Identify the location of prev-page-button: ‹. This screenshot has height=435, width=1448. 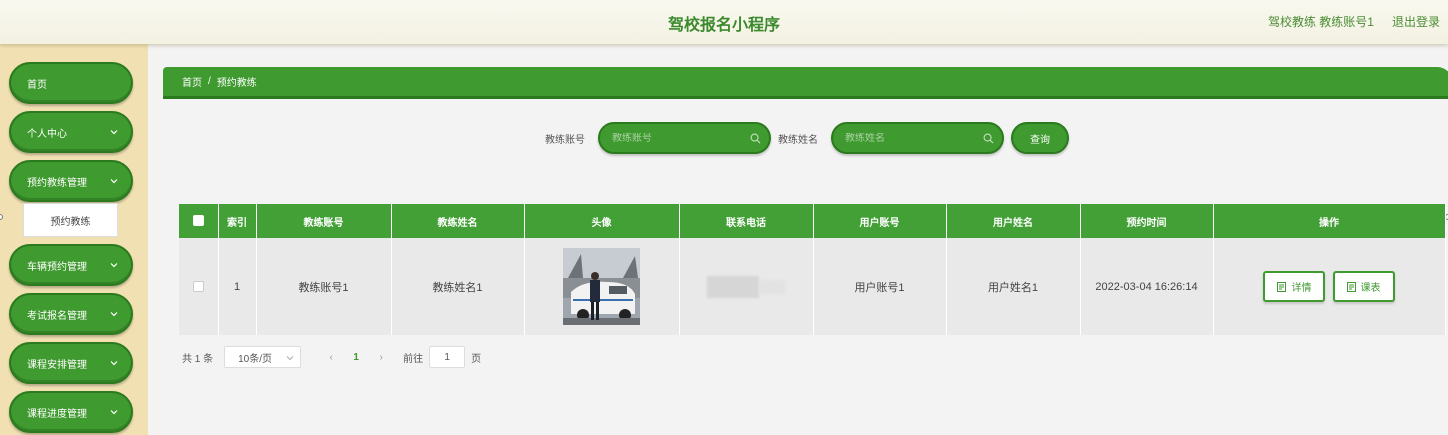
(331, 357).